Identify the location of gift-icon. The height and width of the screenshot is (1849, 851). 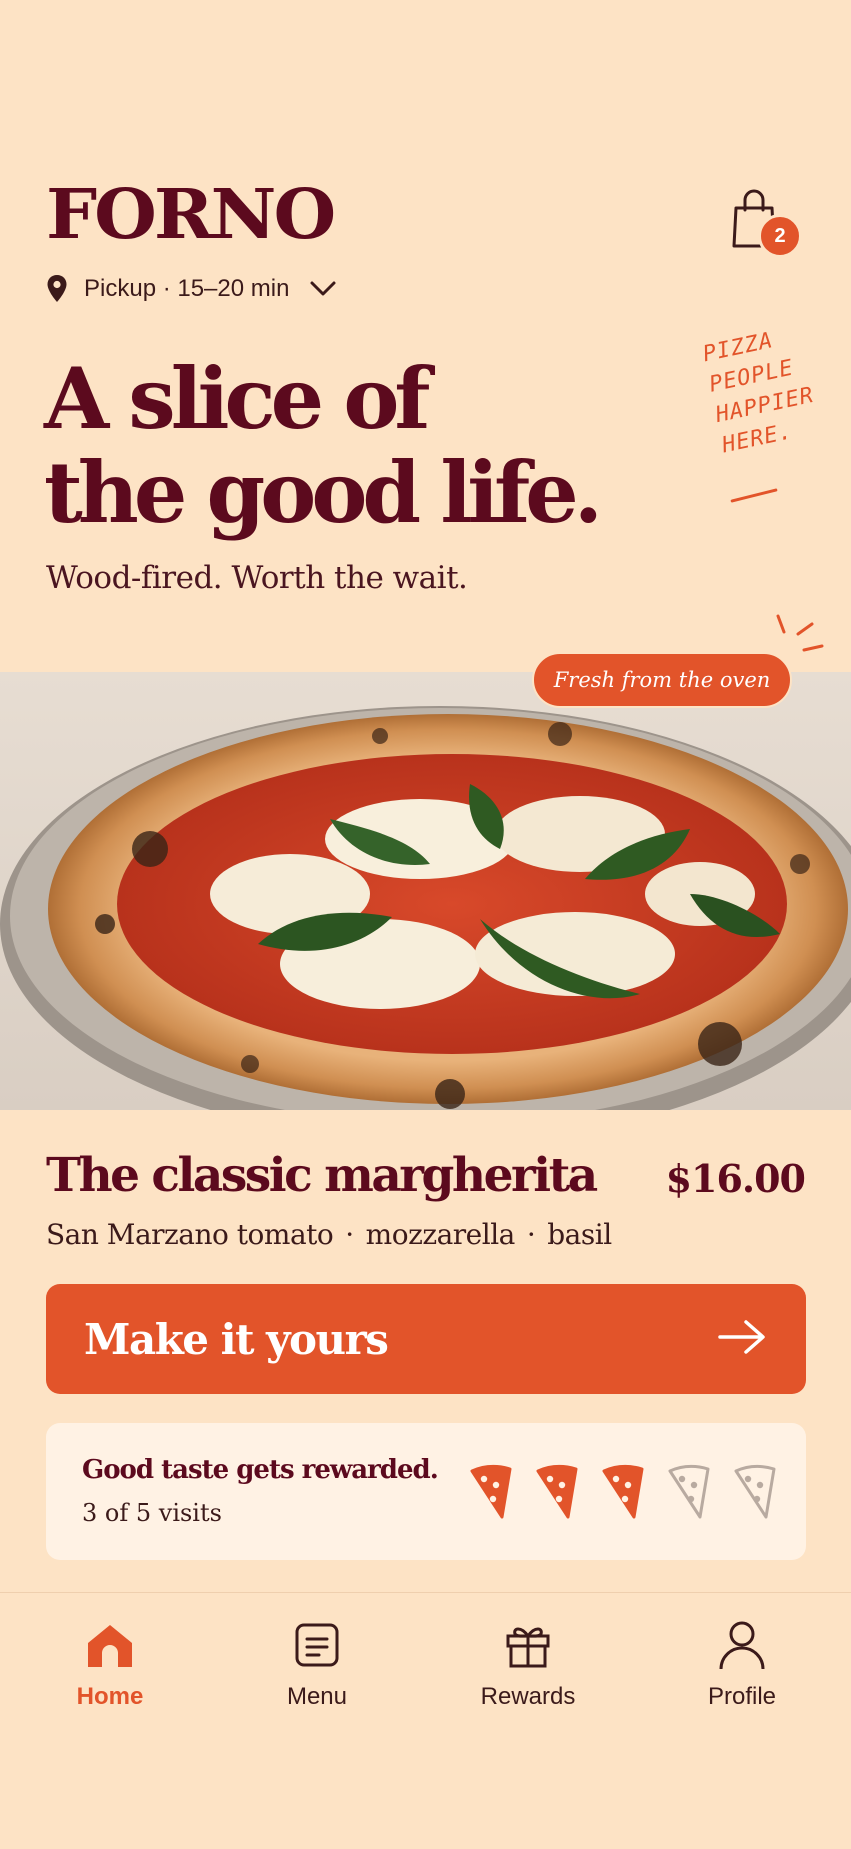
(528, 1645).